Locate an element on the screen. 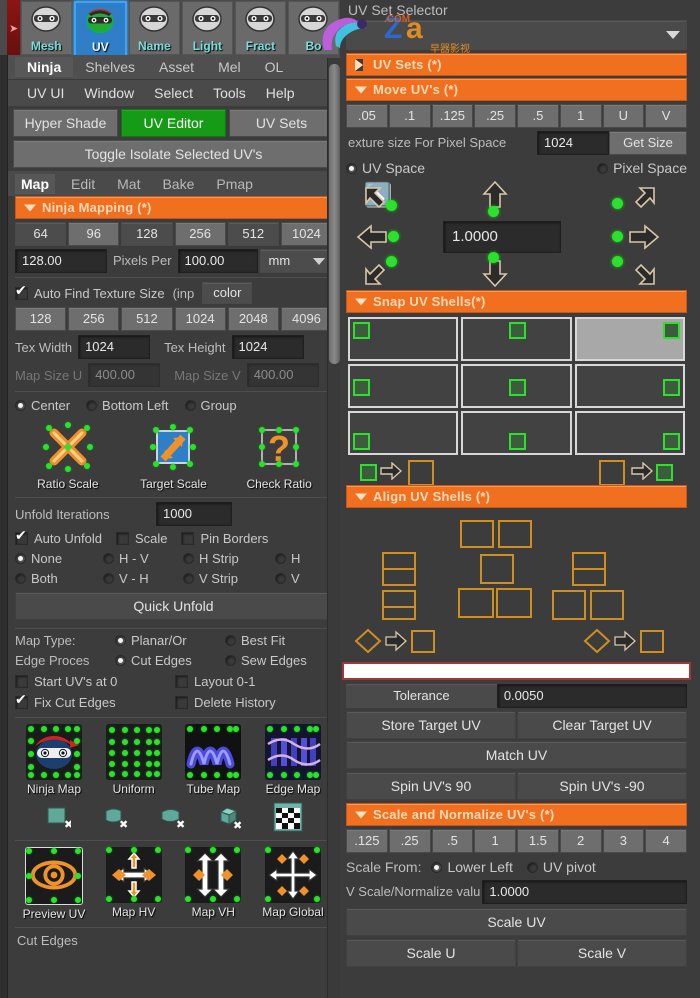  subtab-map: Map is located at coordinates (35, 184).